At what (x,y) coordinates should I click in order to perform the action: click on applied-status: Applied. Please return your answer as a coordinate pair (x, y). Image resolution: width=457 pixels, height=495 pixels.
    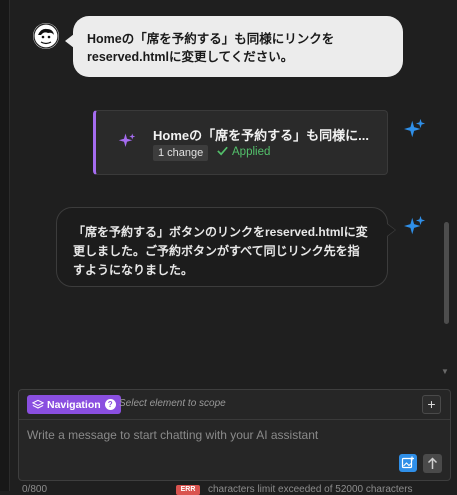
    Looking at the image, I should click on (251, 152).